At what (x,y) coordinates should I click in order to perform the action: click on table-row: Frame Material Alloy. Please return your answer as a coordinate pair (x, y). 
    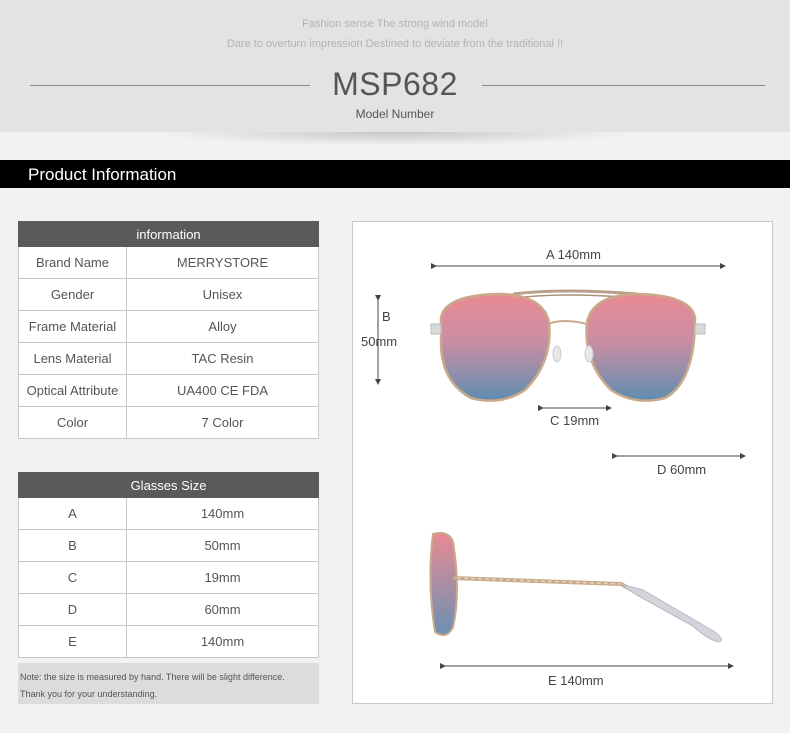
    Looking at the image, I should click on (168, 326).